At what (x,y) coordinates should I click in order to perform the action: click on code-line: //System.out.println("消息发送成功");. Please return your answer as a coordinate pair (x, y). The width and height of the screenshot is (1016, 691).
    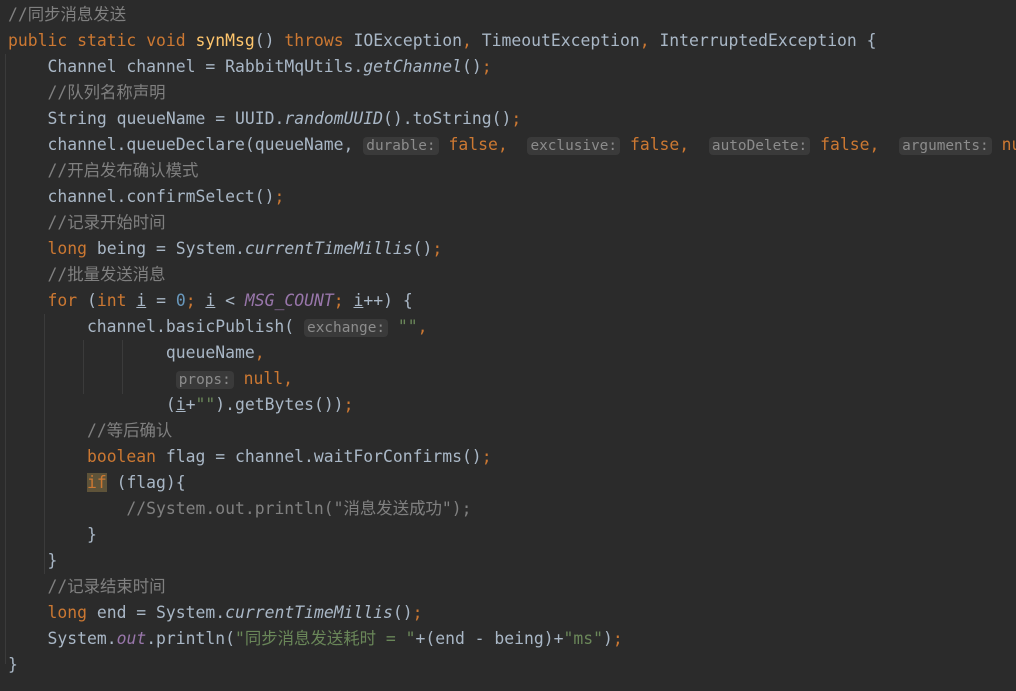
    Looking at the image, I should click on (508, 509).